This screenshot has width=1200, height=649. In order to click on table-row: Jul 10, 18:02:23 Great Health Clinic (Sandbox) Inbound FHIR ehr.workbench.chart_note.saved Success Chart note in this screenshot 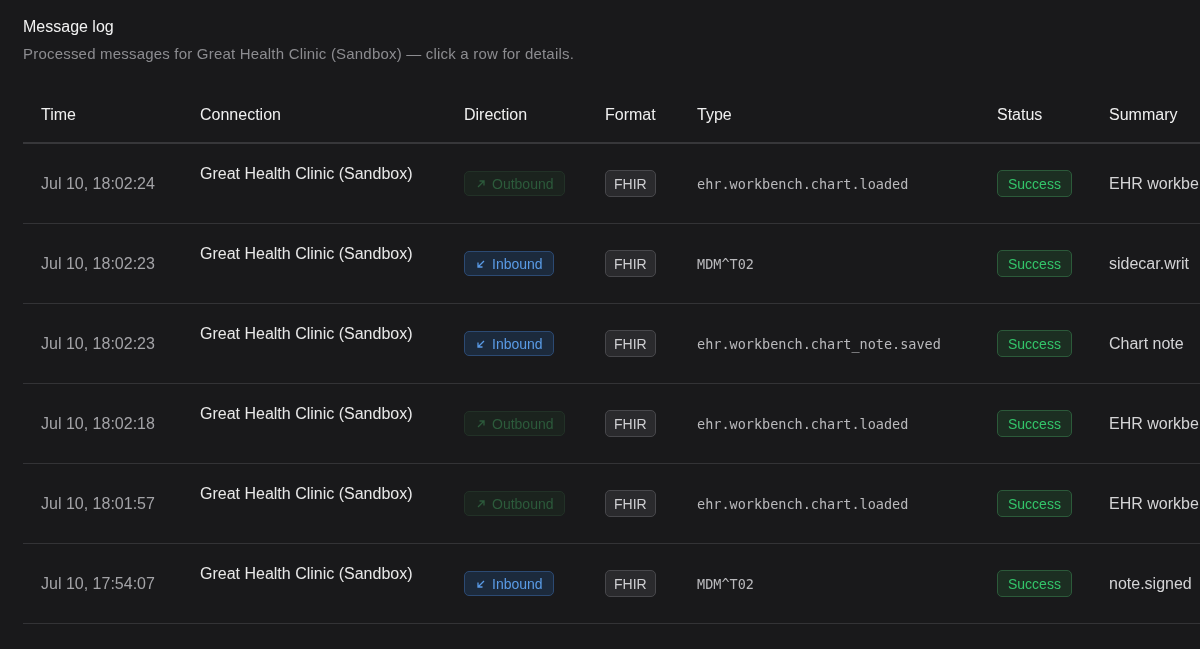, I will do `click(611, 344)`.